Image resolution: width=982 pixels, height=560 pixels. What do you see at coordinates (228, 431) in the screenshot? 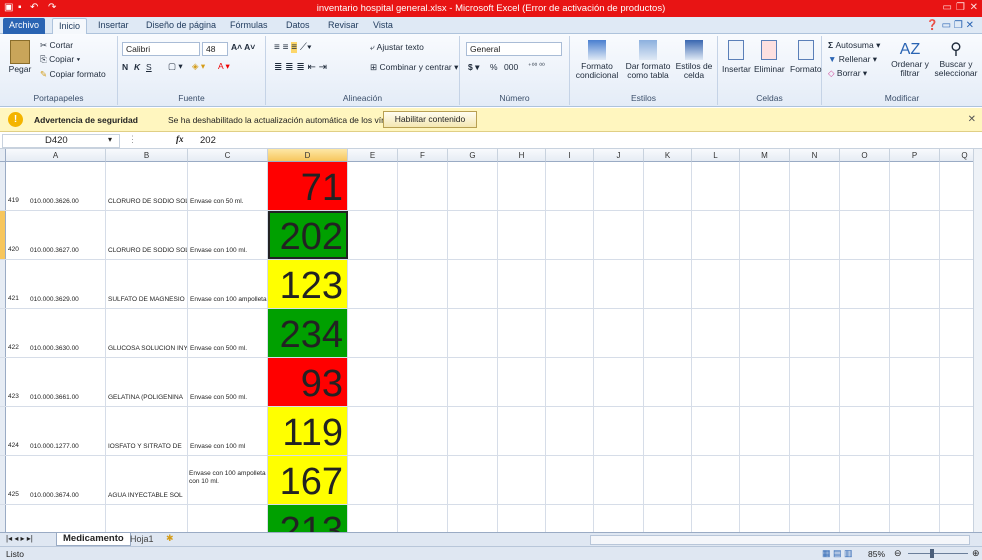
I see `cell-presentation: Envase con 100 ml` at bounding box center [228, 431].